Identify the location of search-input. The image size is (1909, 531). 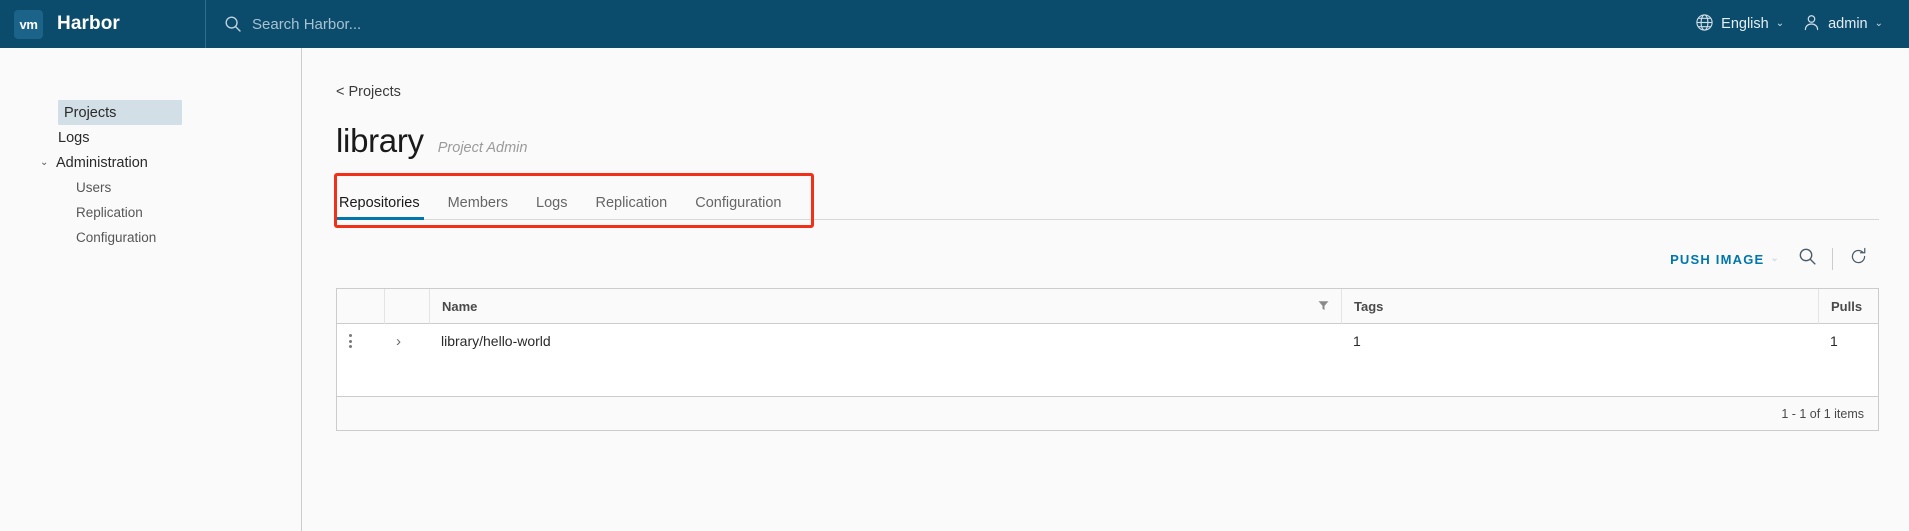
(412, 24).